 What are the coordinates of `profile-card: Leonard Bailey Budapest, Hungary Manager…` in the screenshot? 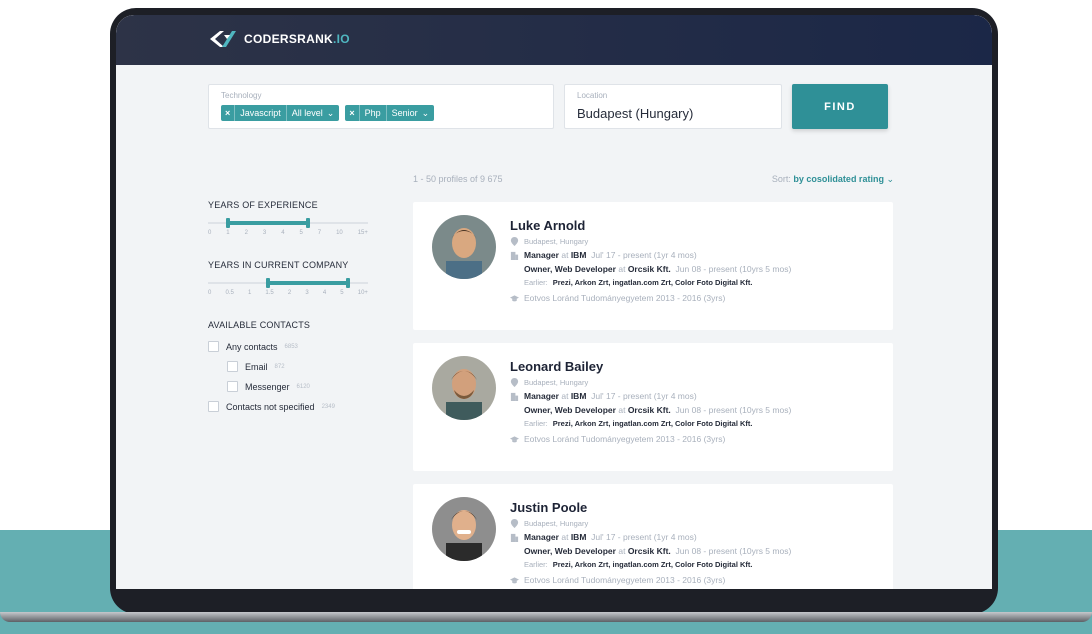 It's located at (653, 407).